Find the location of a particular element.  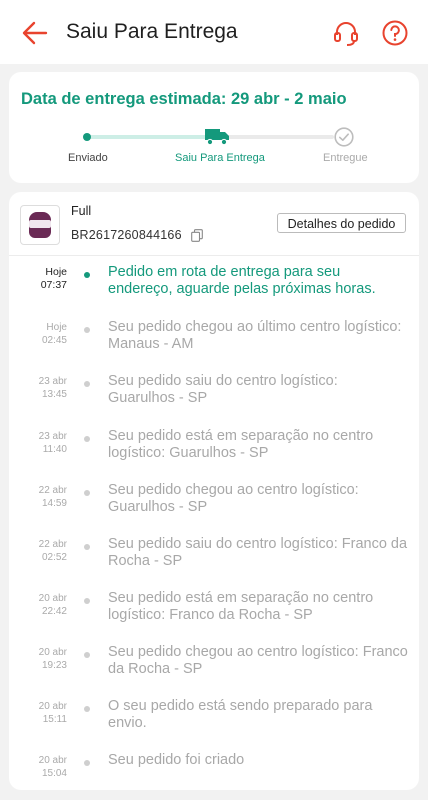

arrow-left-icon is located at coordinates (35, 33).